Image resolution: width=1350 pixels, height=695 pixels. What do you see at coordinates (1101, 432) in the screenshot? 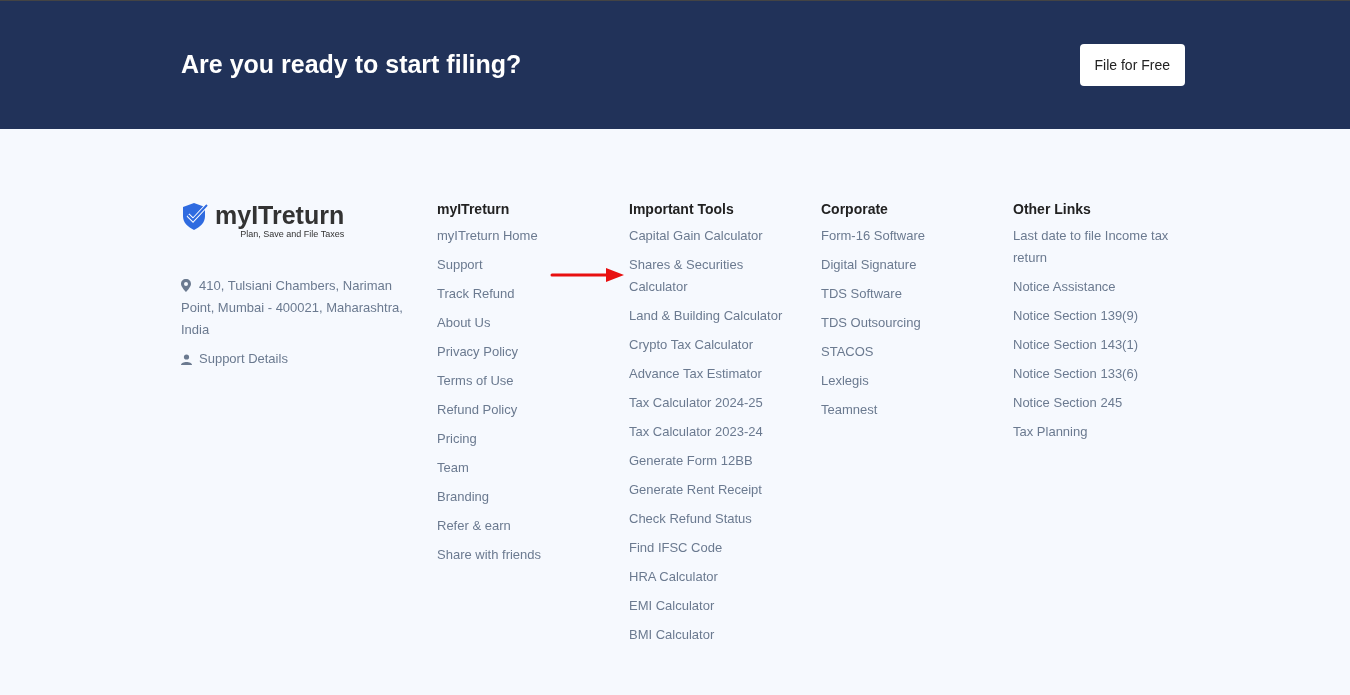
I see `footer-link: Tax Planning` at bounding box center [1101, 432].